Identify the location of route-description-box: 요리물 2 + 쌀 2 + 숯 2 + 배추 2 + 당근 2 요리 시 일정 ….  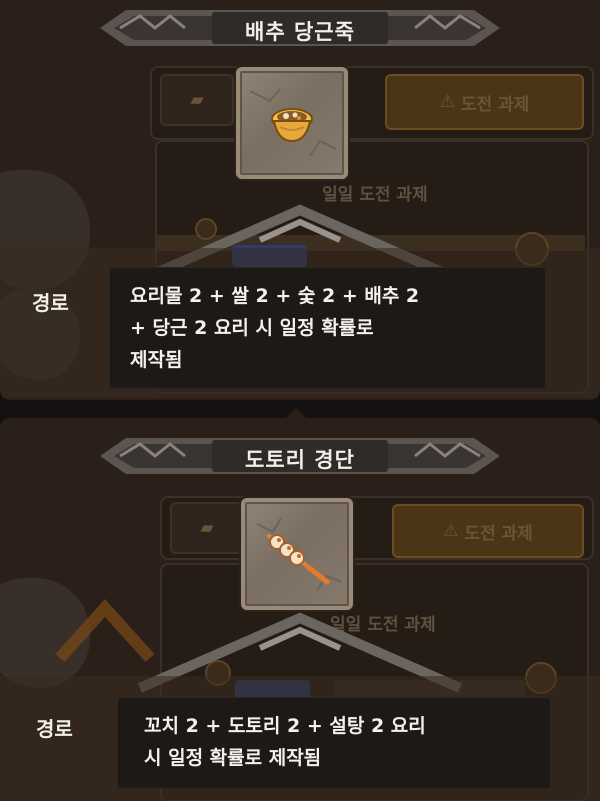
(327, 328).